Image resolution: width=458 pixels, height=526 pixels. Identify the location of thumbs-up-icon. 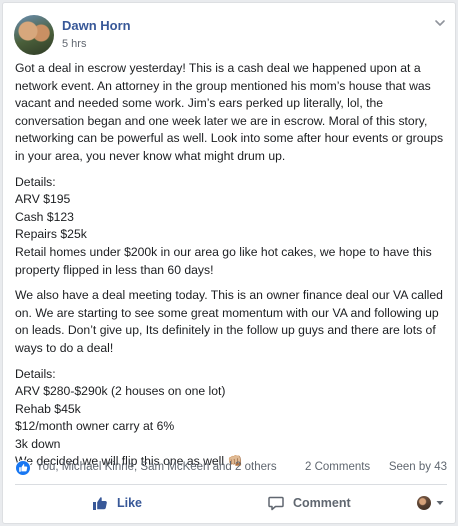
(100, 503).